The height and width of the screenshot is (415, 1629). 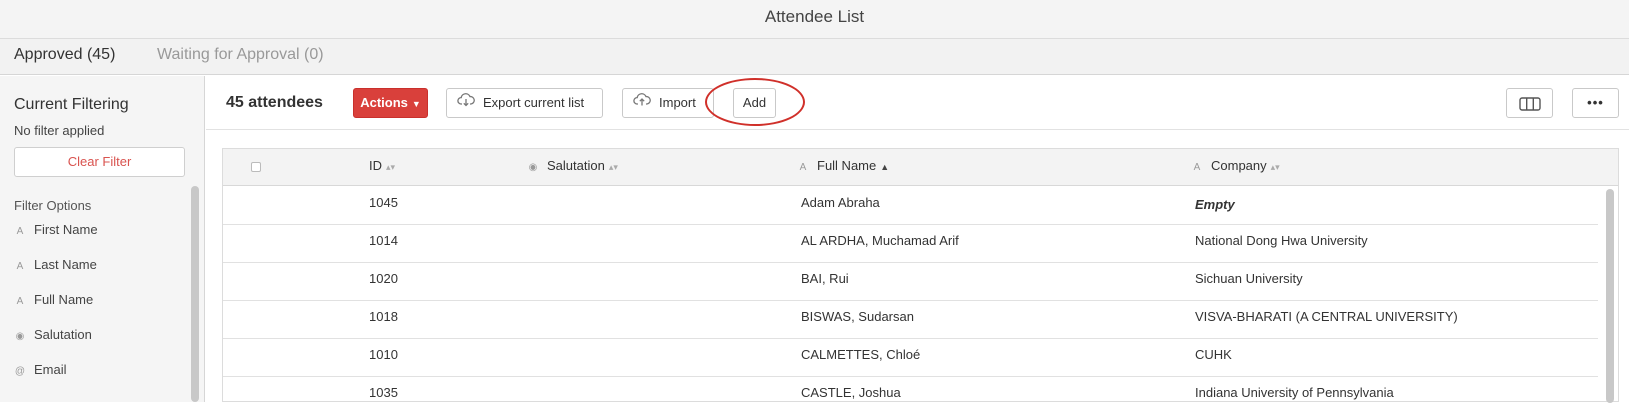 I want to click on cell-full-name: AL ARDHA, Muchamad Arif, so click(x=880, y=240).